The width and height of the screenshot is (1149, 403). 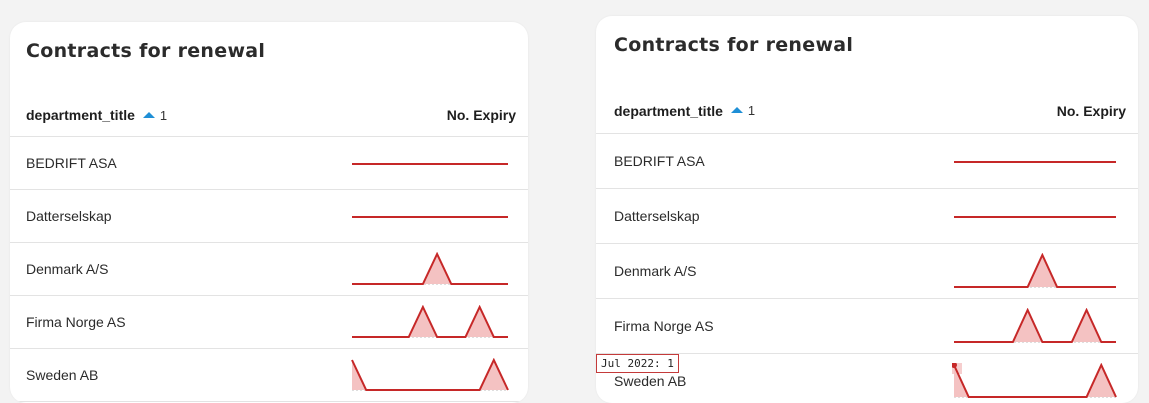 I want to click on table-row: Sweden AB, so click(x=269, y=375).